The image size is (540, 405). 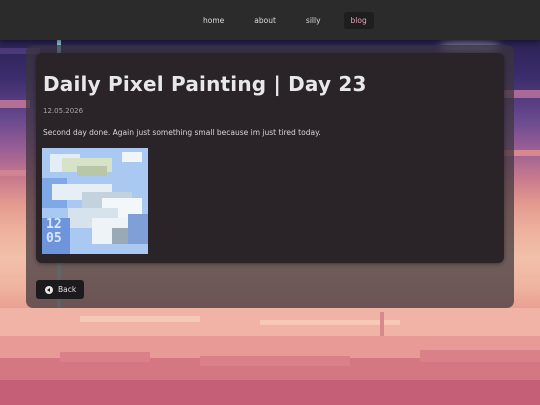 I want to click on nav-item-blog: blog, so click(x=358, y=20).